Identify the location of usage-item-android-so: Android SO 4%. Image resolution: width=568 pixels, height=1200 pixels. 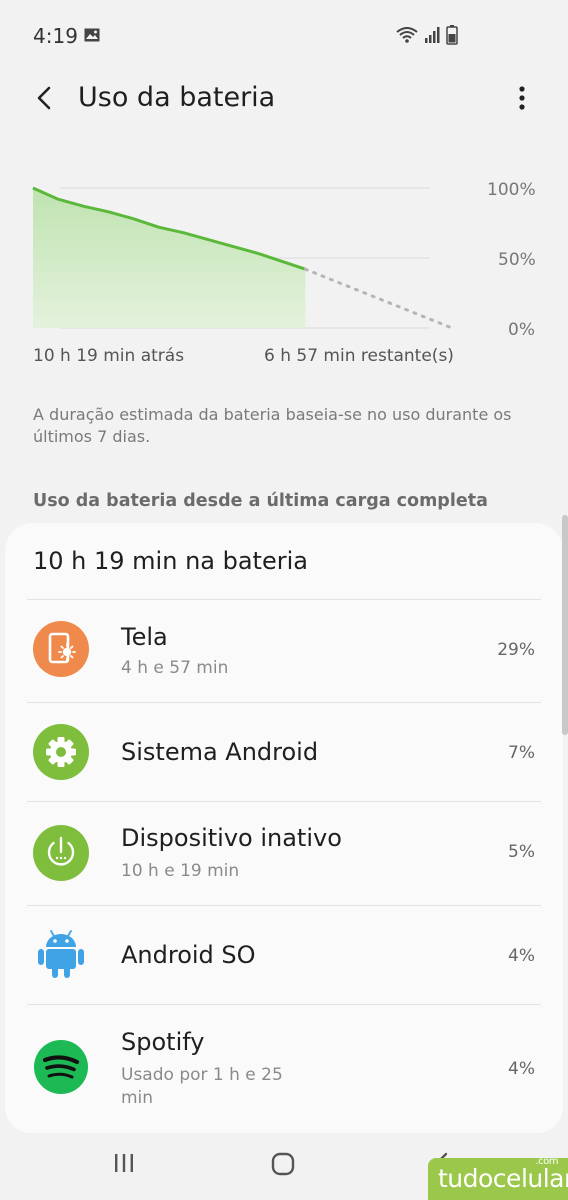
(284, 955).